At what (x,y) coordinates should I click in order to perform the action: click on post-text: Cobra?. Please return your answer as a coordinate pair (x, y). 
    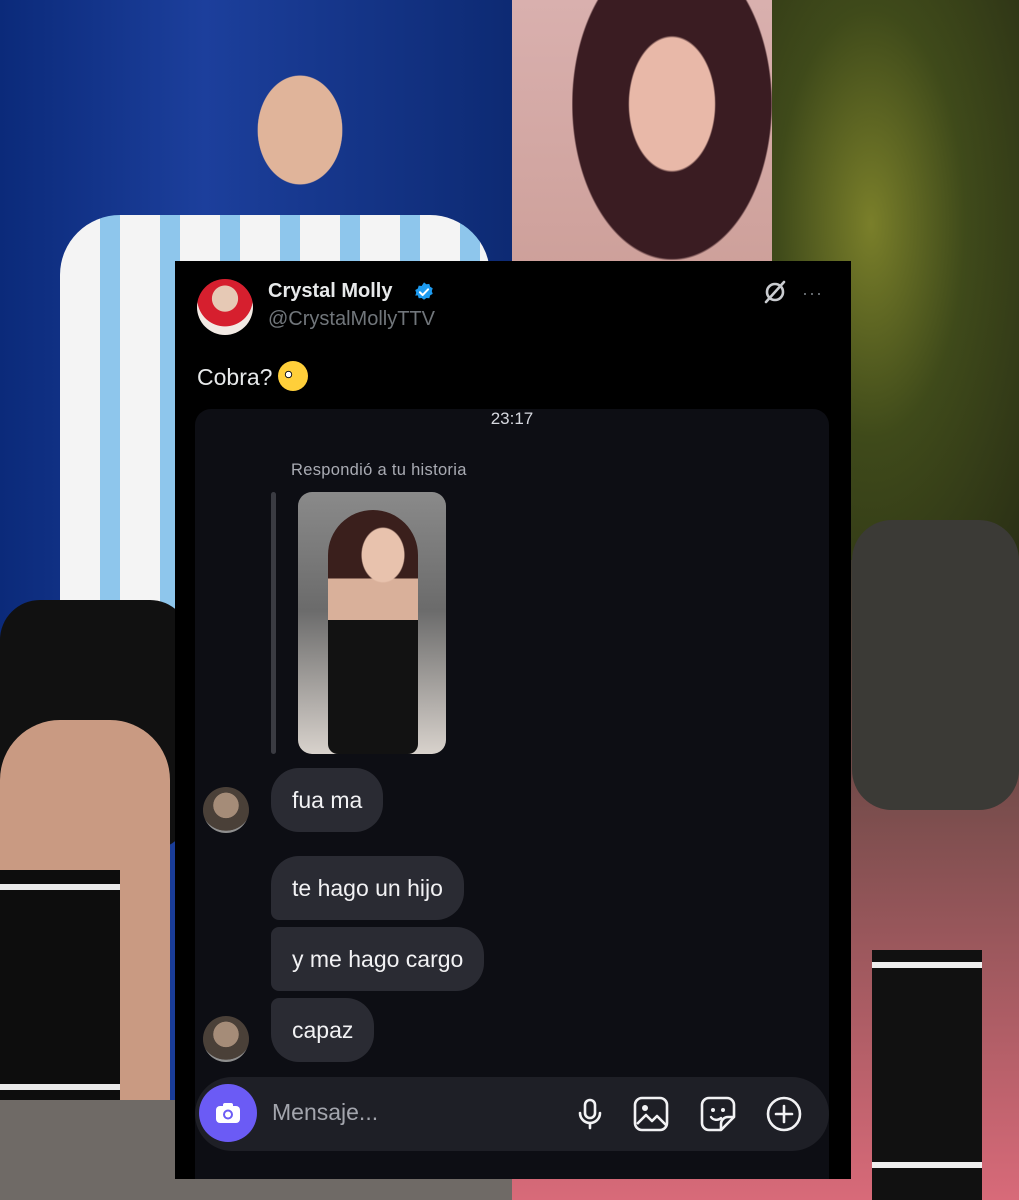
    Looking at the image, I should click on (253, 376).